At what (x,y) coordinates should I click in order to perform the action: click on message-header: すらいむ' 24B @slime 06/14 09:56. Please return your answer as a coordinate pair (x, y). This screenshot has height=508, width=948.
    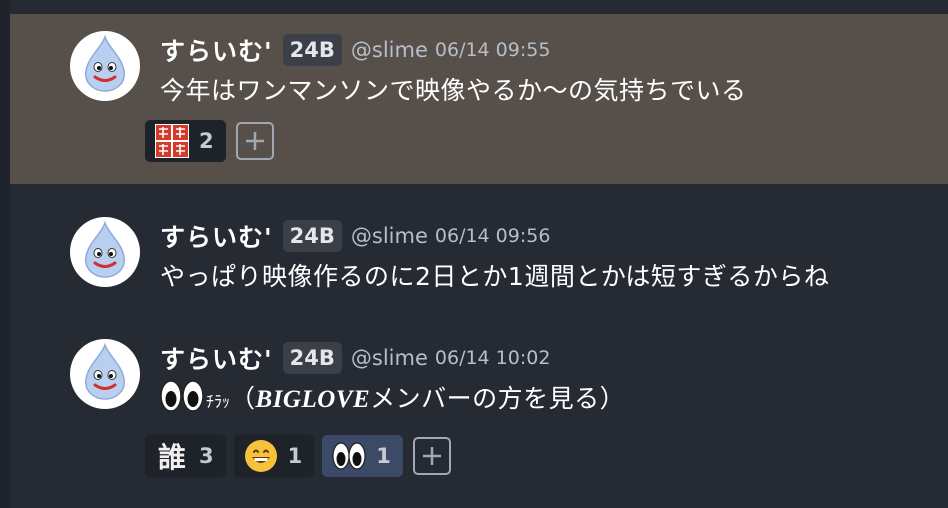
    Looking at the image, I should click on (355, 236).